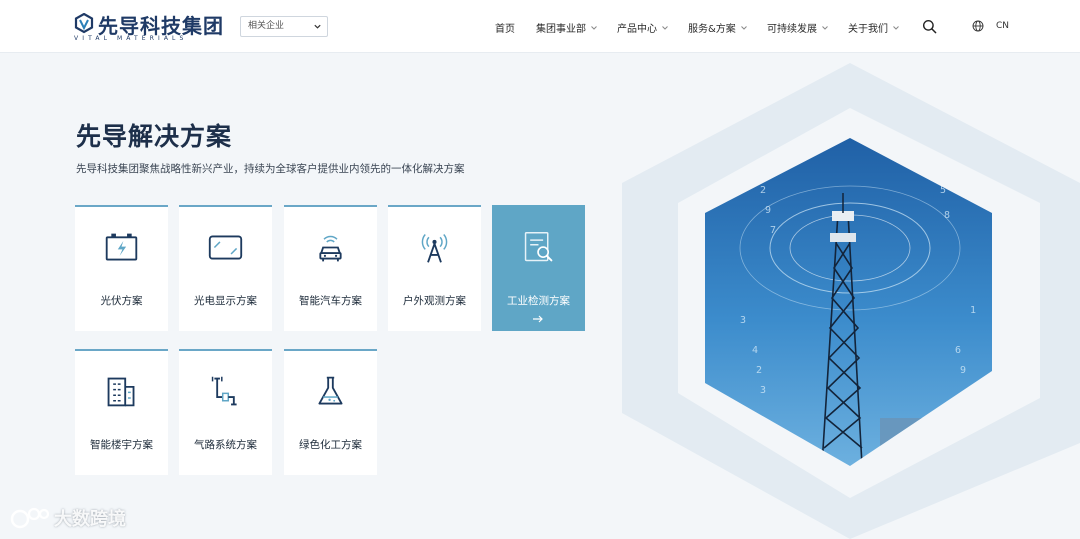  I want to click on antenna-icon, so click(434, 248).